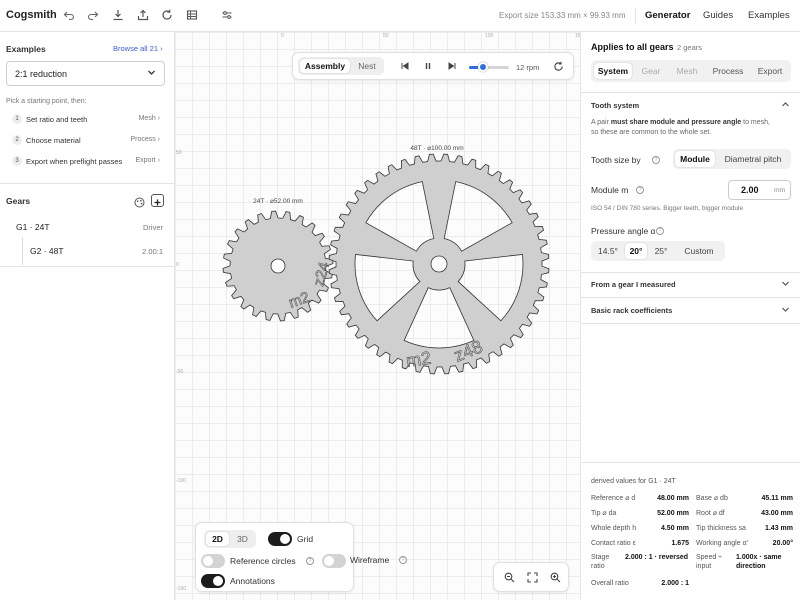  I want to click on redo-icon, so click(93, 15).